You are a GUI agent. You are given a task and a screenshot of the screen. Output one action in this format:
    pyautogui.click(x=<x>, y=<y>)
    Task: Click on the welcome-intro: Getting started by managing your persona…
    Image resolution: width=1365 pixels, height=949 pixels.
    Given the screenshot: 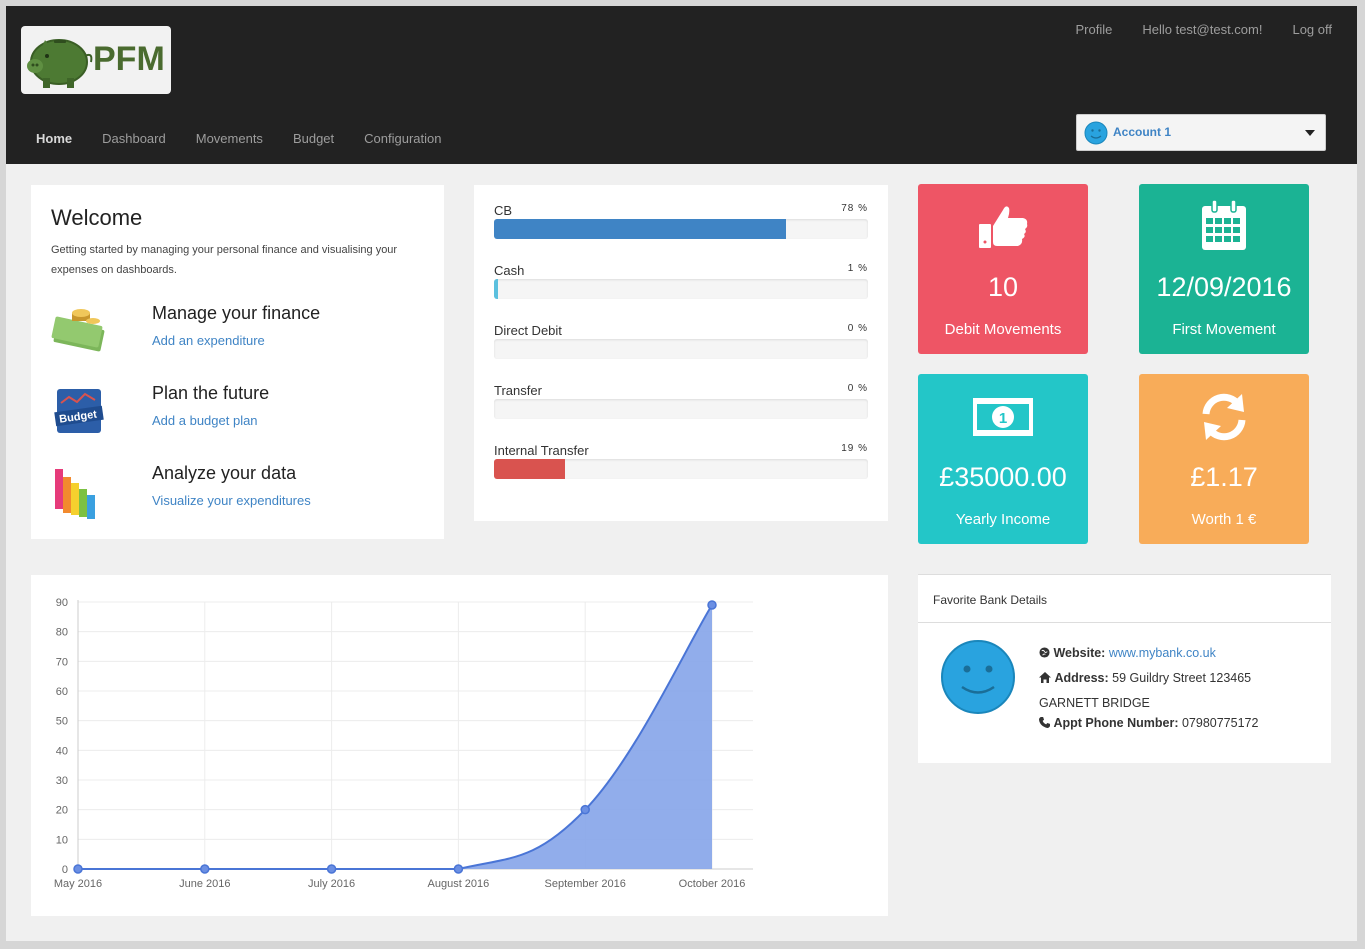 What is the action you would take?
    pyautogui.click(x=224, y=260)
    